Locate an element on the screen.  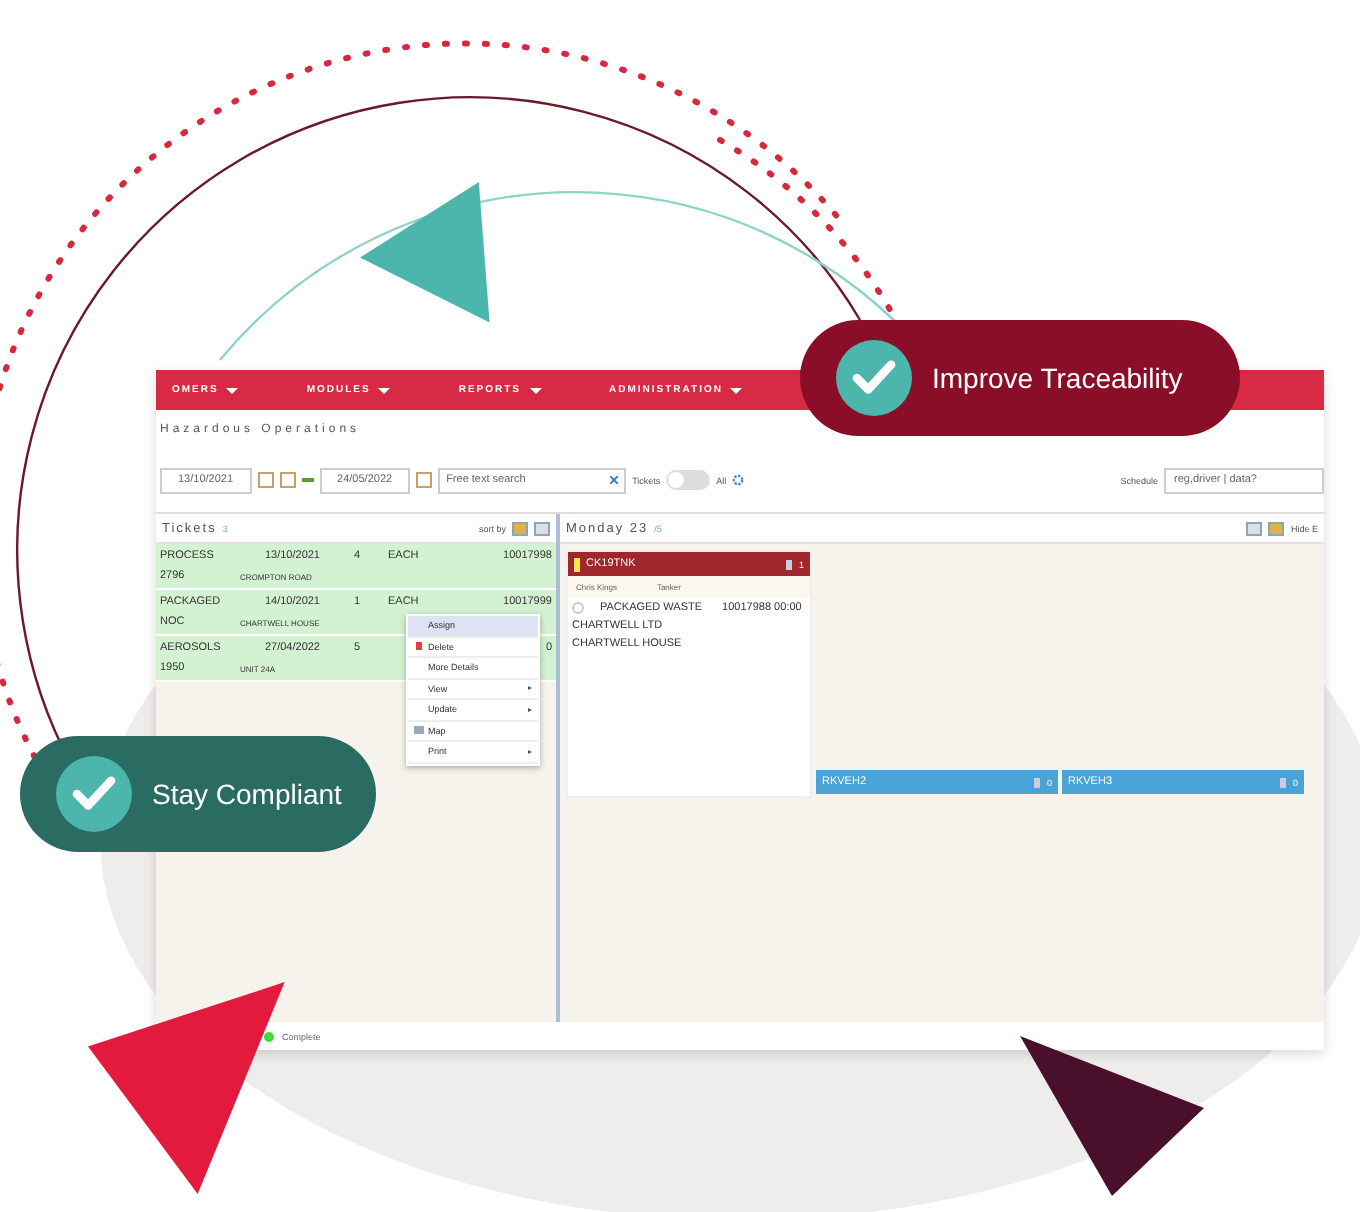
delete-icon is located at coordinates (418, 646).